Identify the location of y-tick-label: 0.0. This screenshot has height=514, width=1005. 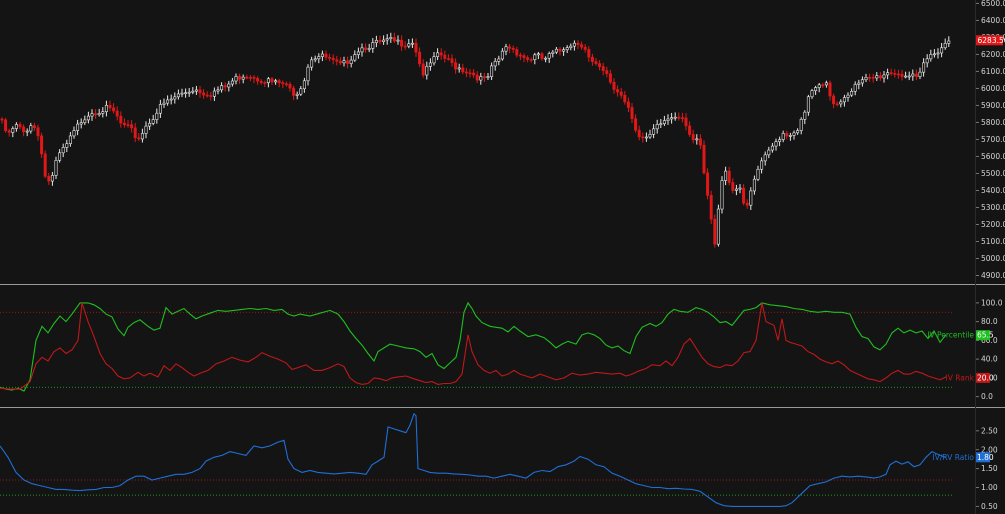
(987, 396).